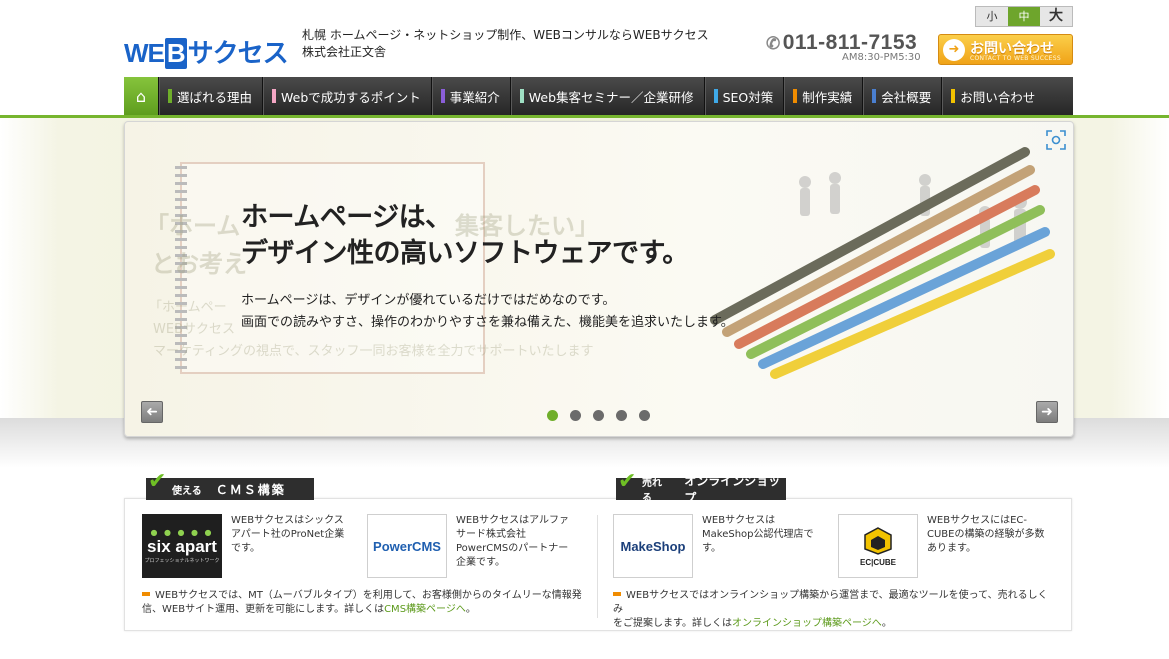 The height and width of the screenshot is (659, 1169). I want to click on powercms-description: WEBサクセスはアルファサード株式会社PowerCMSのパートナー企業です。, so click(512, 541).